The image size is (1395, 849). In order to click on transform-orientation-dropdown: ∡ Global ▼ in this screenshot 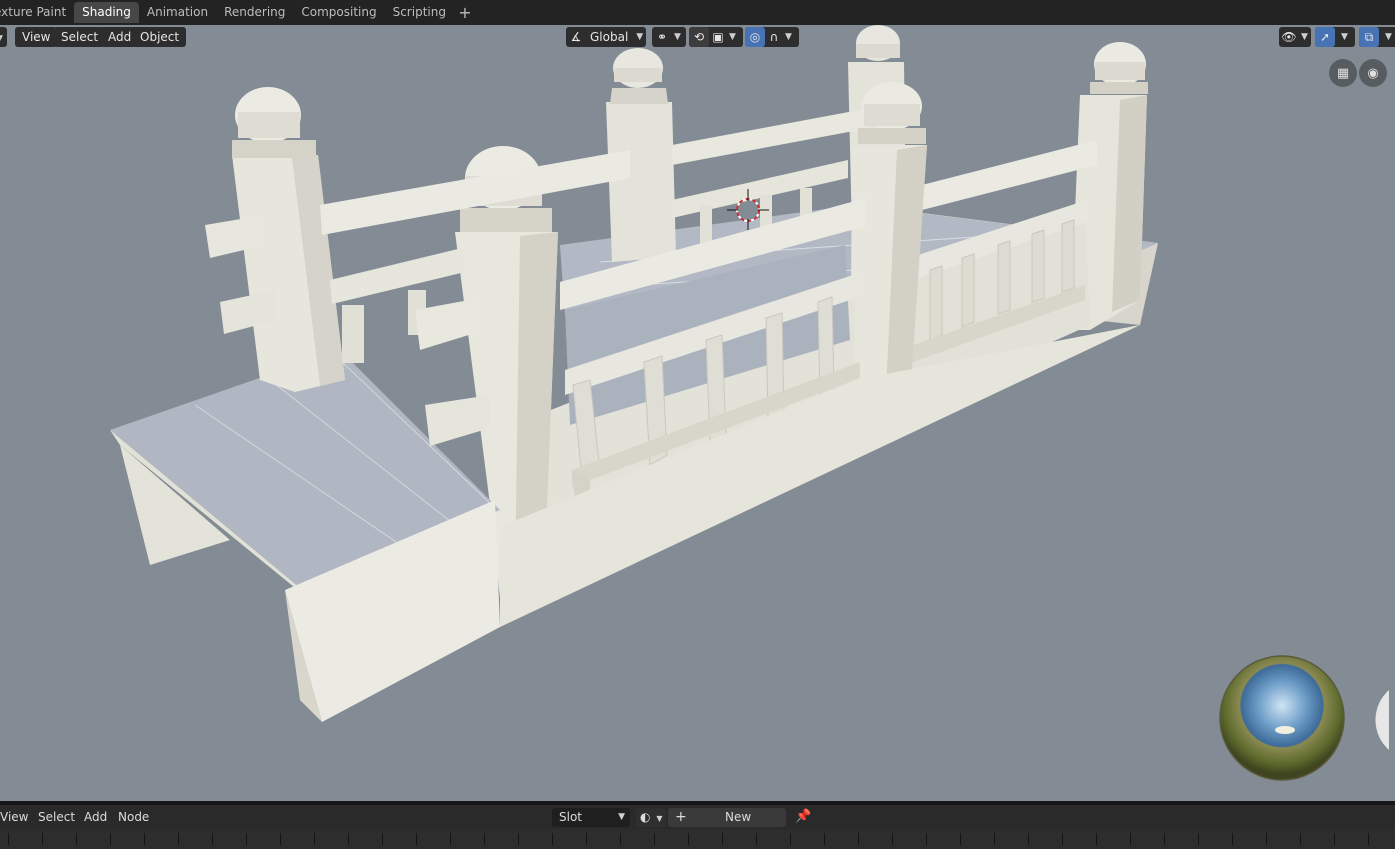, I will do `click(606, 37)`.